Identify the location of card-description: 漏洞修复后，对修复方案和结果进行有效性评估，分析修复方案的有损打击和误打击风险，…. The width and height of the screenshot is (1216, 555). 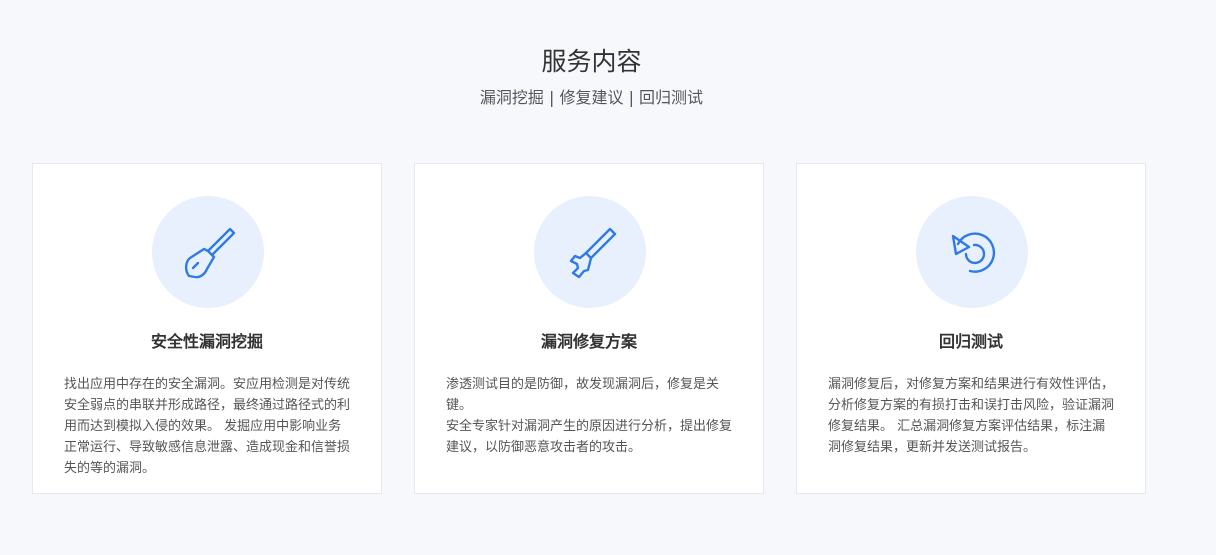
(972, 416).